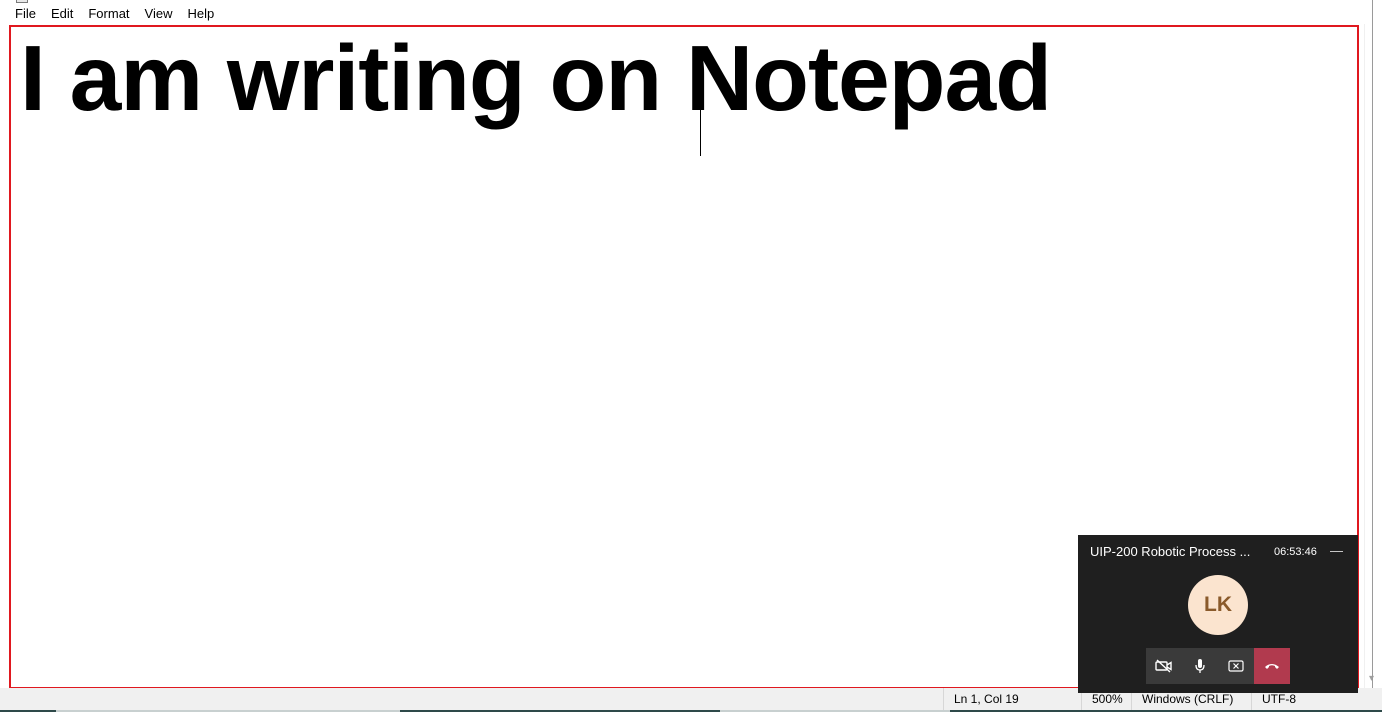 This screenshot has width=1382, height=712. I want to click on camera-off-button, so click(1164, 666).